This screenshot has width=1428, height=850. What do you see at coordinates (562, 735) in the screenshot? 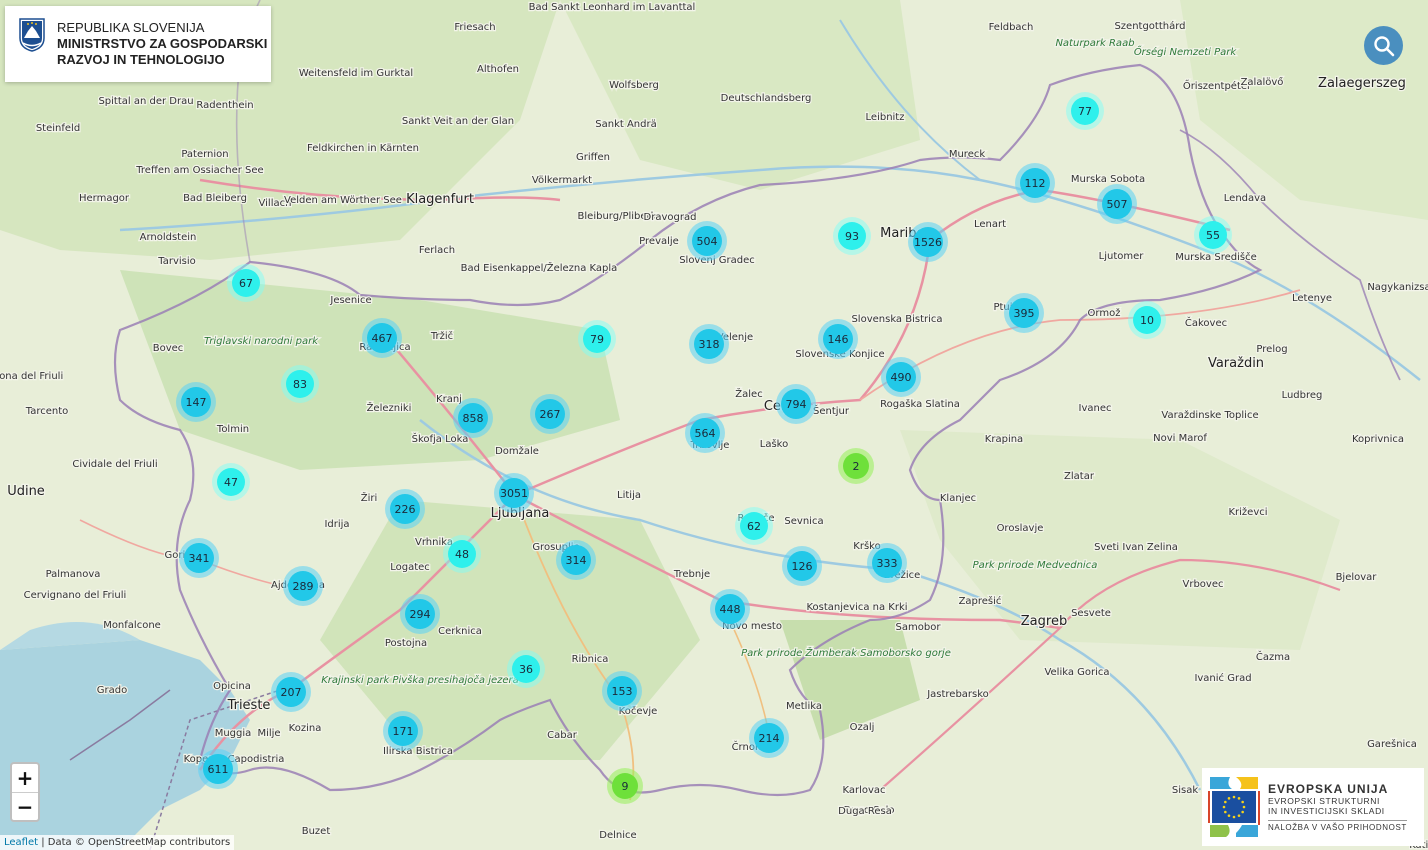
I see `place-label: Cabar` at bounding box center [562, 735].